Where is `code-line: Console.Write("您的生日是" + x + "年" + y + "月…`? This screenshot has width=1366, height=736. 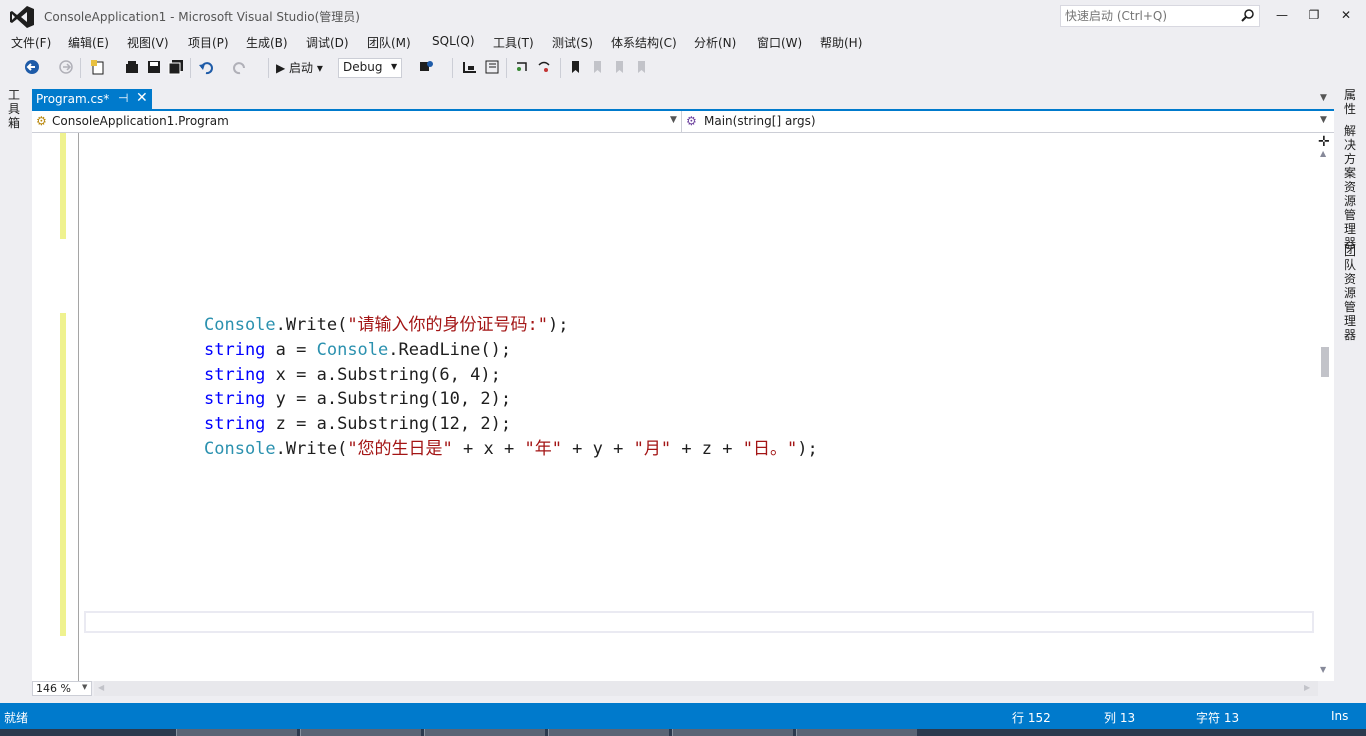
code-line: Console.Write("您的生日是" + x + "年" + y + "月… is located at coordinates (511, 449).